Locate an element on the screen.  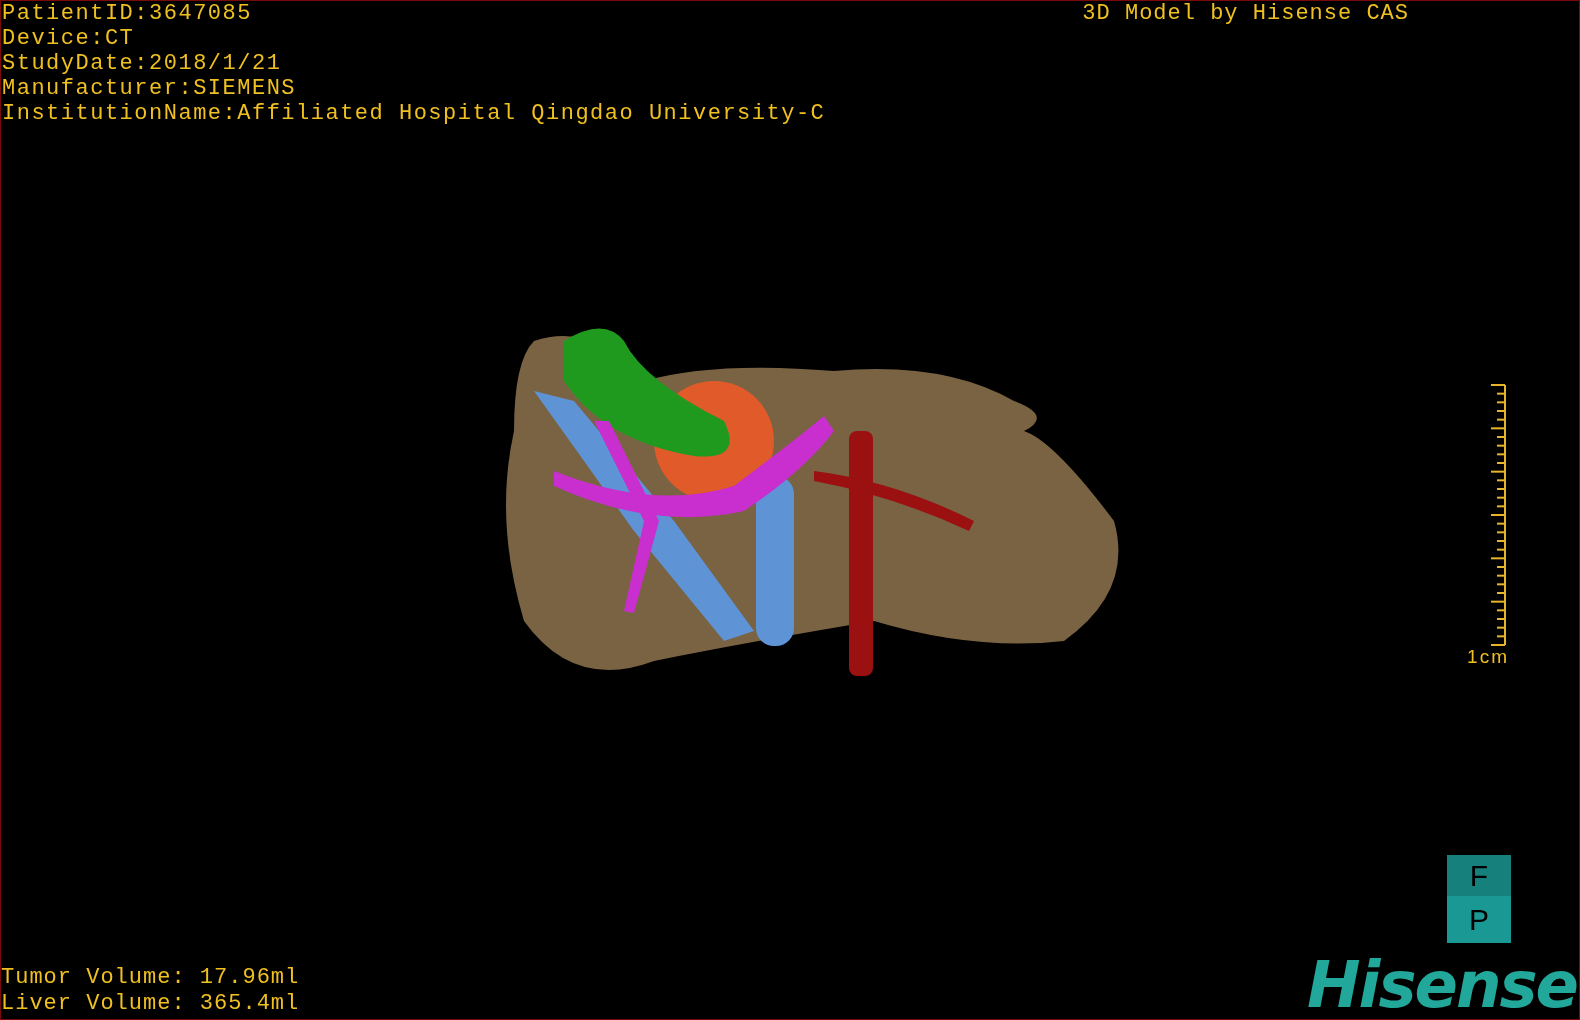
viewer-title: 3D Model by Hisense CAS is located at coordinates (1245, 14).